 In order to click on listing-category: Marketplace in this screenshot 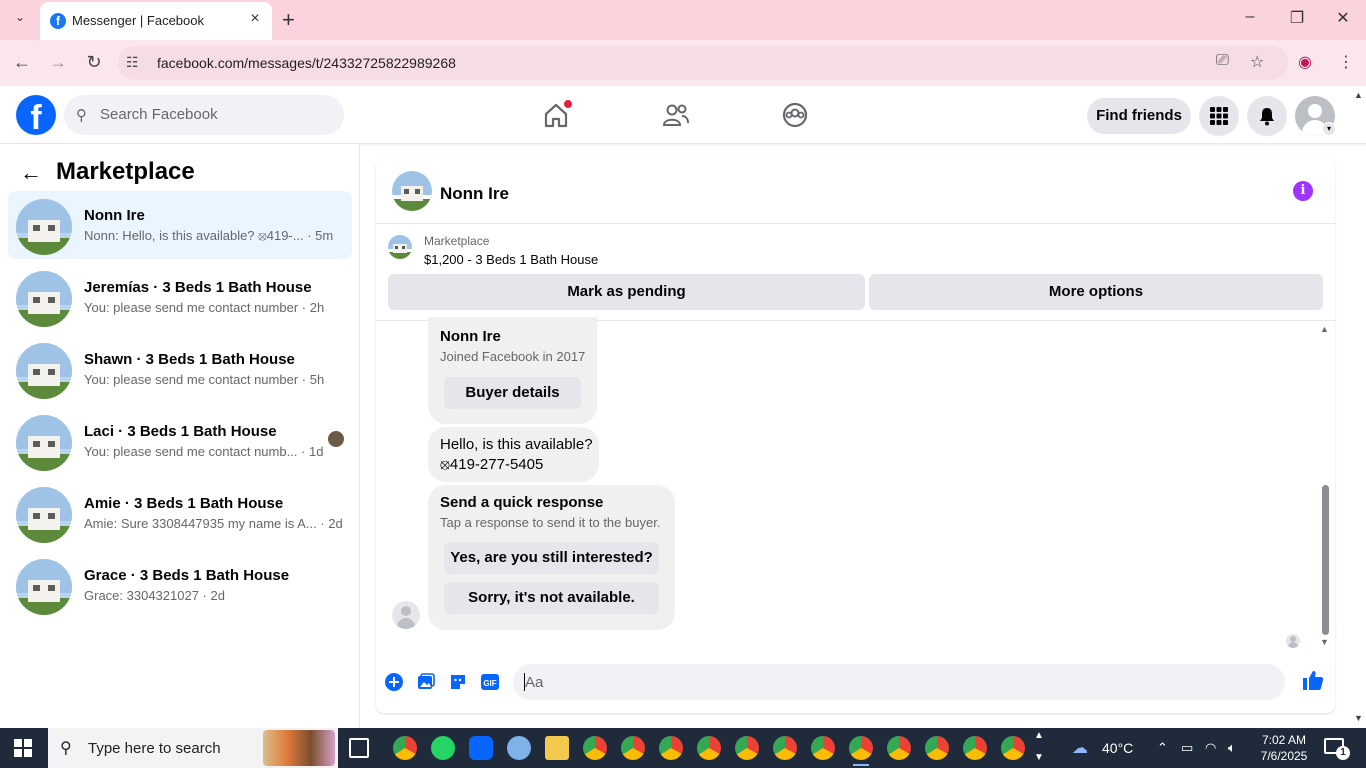, I will do `click(457, 241)`.